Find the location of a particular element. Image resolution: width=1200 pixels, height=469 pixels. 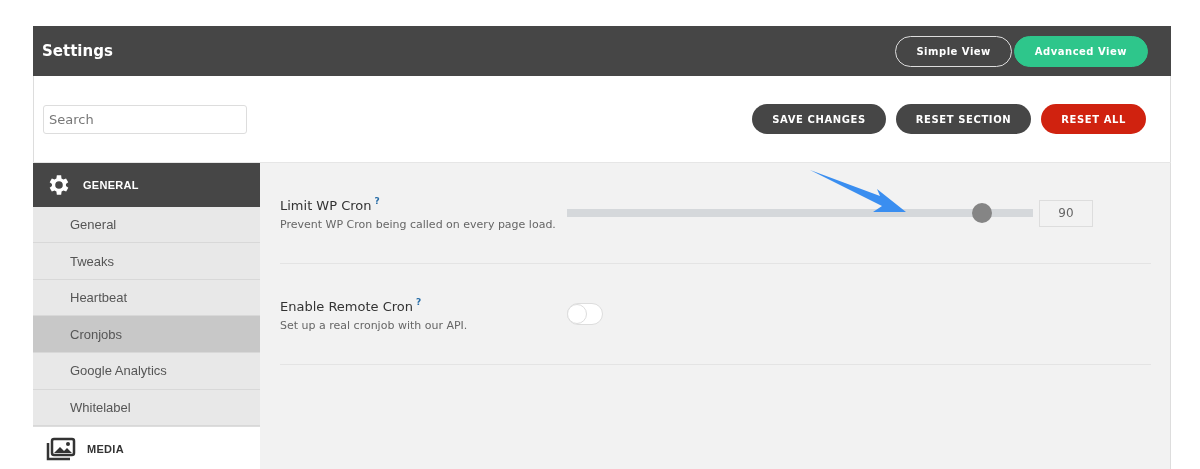

sidebar-item: Google Analytics is located at coordinates (146, 371).